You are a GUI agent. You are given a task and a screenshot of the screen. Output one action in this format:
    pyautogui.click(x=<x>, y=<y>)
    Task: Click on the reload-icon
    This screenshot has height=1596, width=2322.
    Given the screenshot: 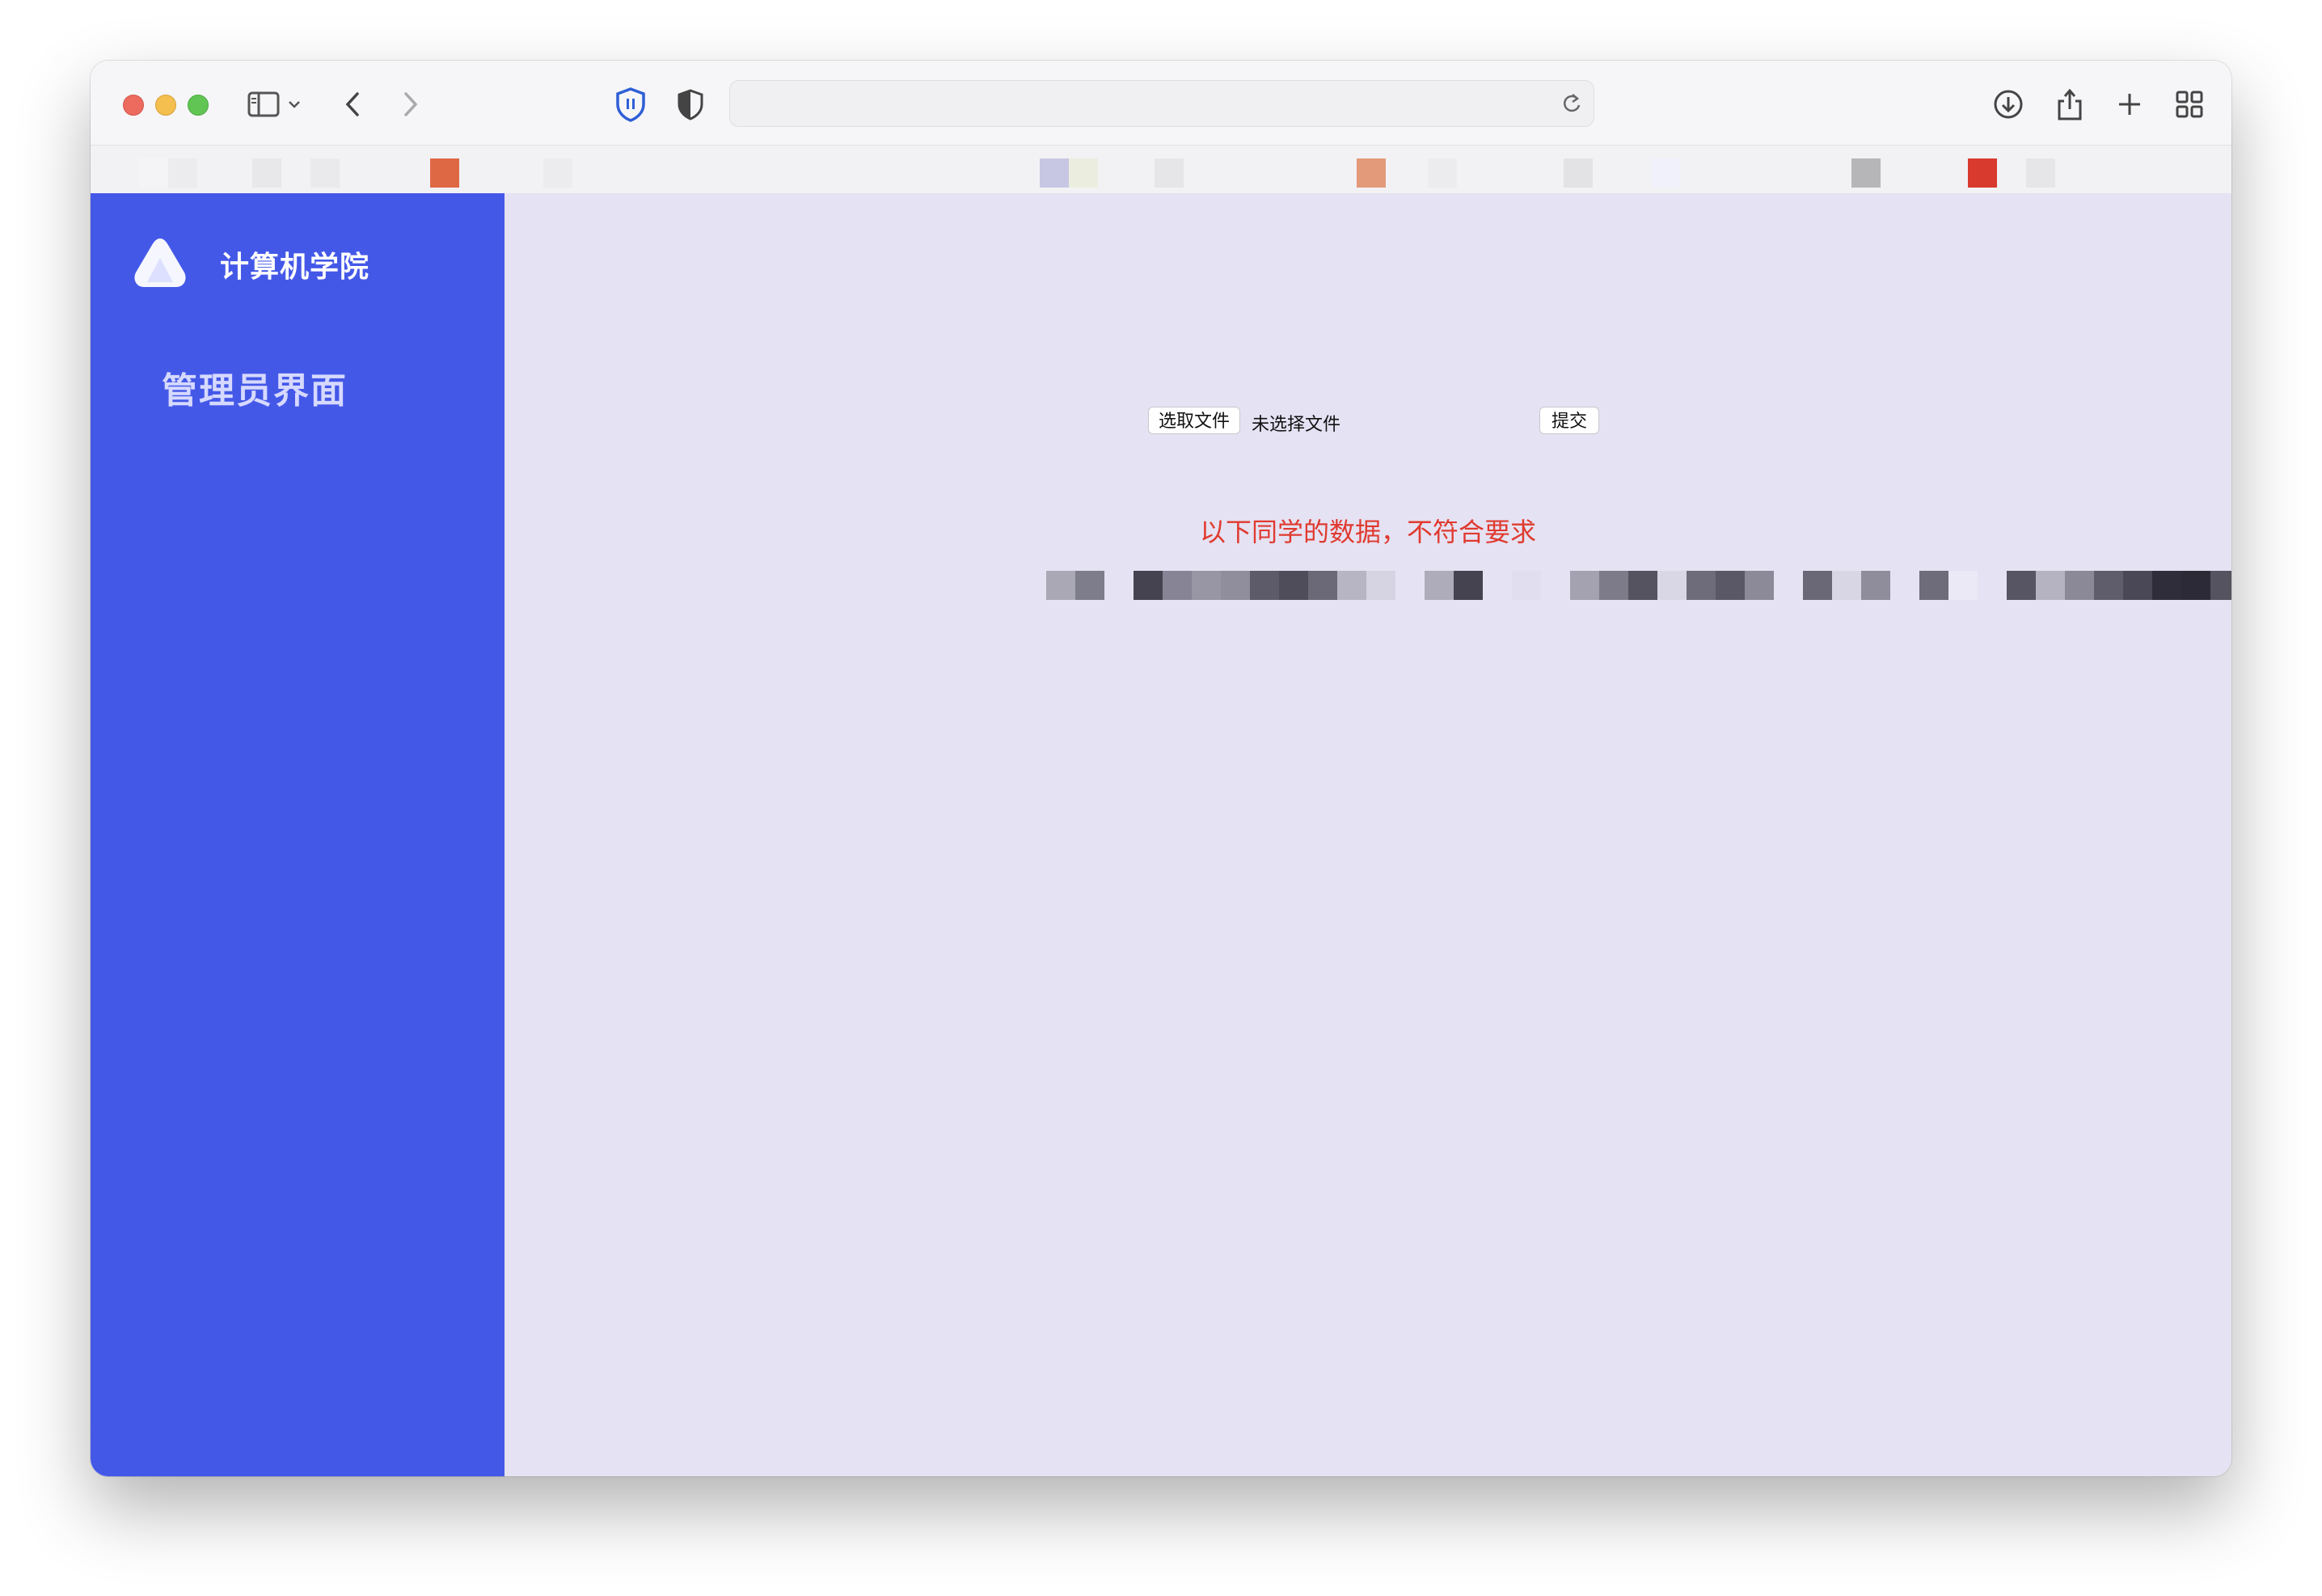 What is the action you would take?
    pyautogui.click(x=1571, y=106)
    